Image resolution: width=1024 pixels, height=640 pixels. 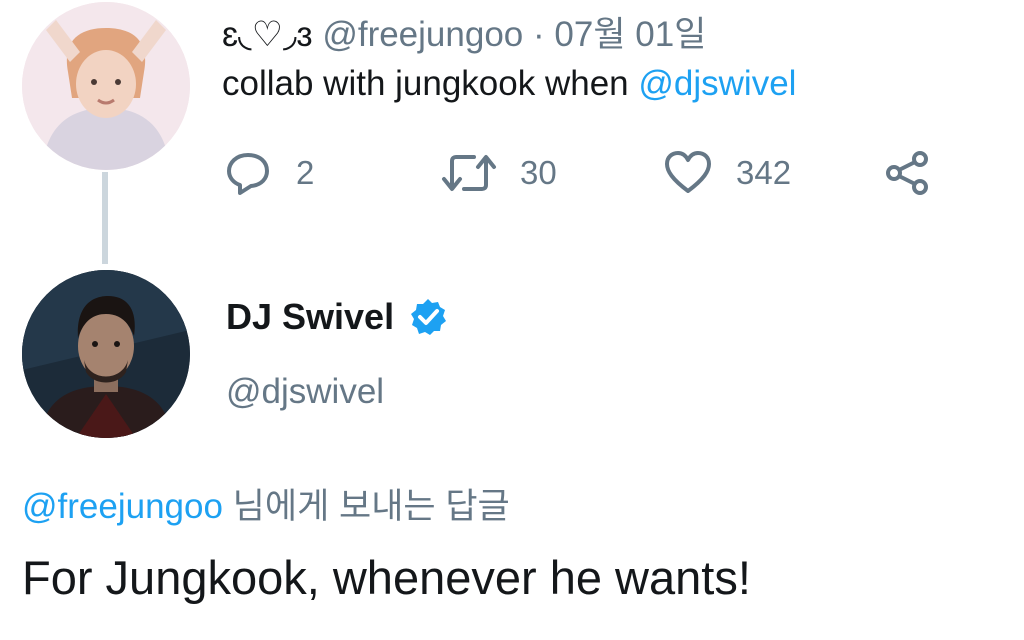 What do you see at coordinates (630, 34) in the screenshot?
I see `tweet-date: 07월 01일` at bounding box center [630, 34].